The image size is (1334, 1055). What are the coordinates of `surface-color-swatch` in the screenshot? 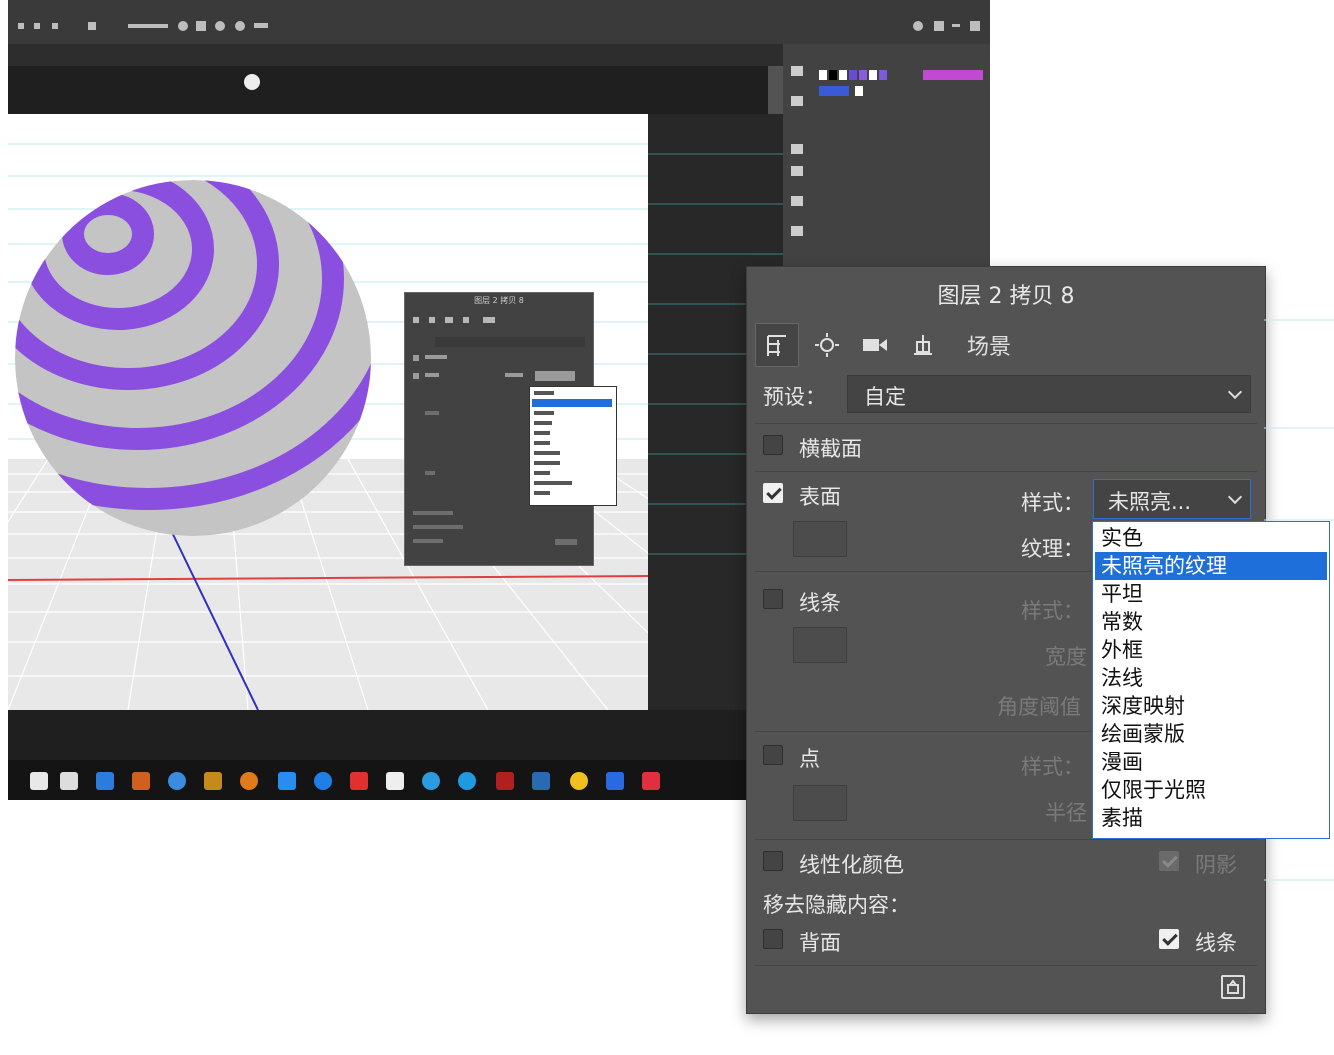 It's located at (820, 539).